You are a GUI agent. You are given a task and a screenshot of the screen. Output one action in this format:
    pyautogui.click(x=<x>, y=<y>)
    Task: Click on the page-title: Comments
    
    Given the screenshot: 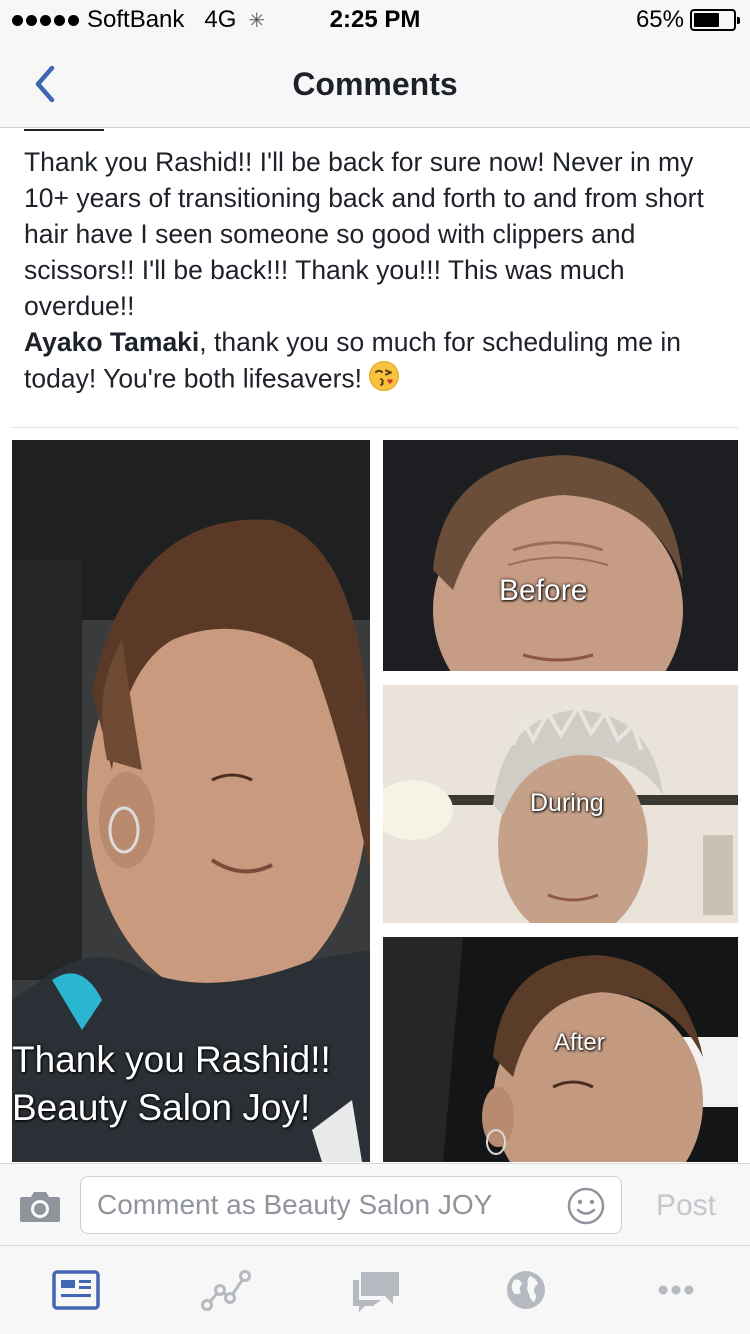 What is the action you would take?
    pyautogui.click(x=375, y=84)
    